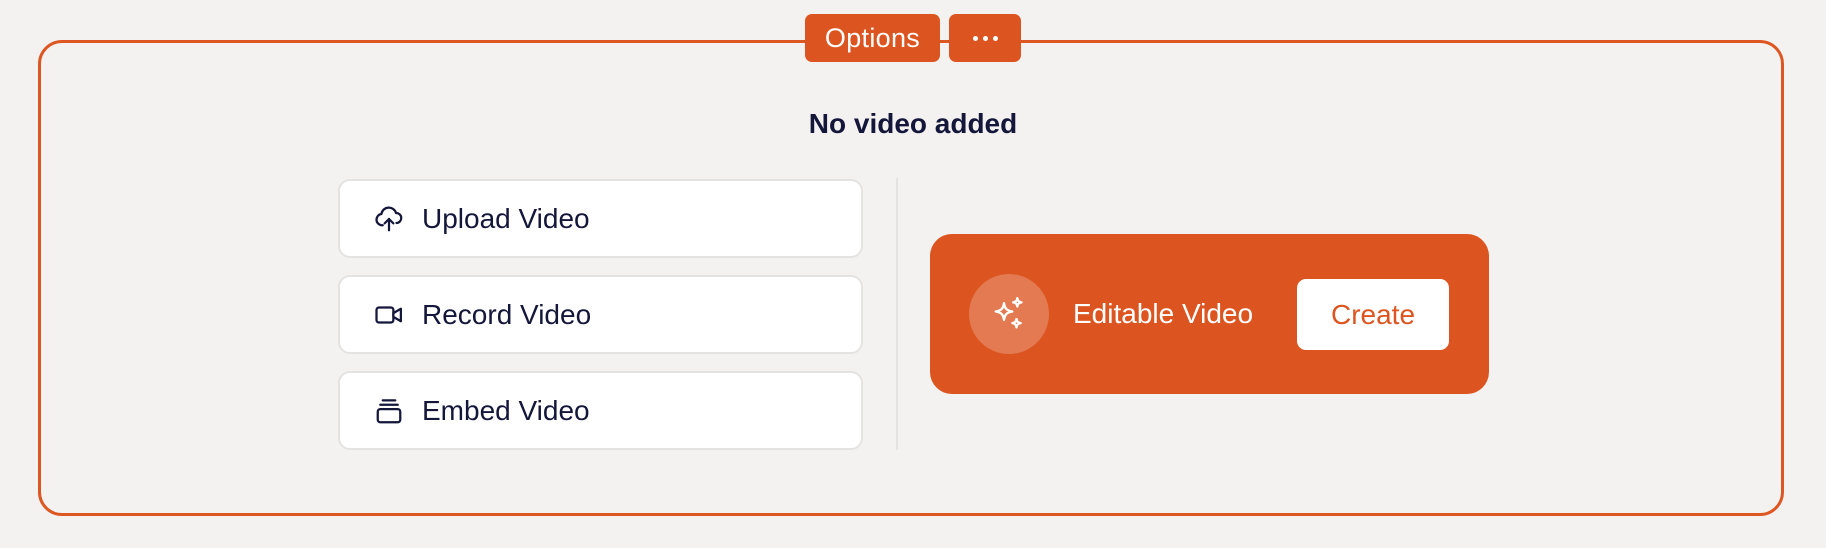 Image resolution: width=1826 pixels, height=548 pixels. I want to click on editable-video-label: Editable Video, so click(1163, 313).